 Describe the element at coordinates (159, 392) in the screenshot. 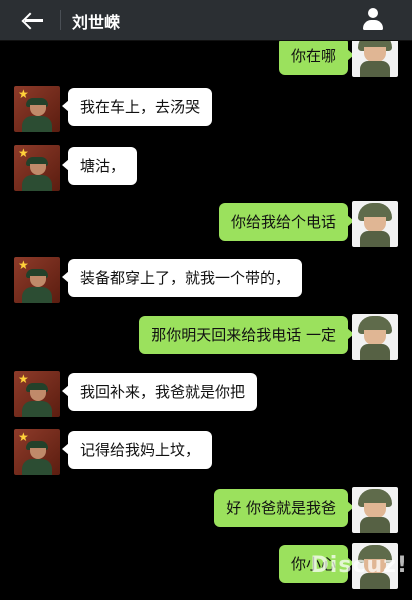

I see `message-bubble-received: 我回补来，我爸就是你把` at that location.